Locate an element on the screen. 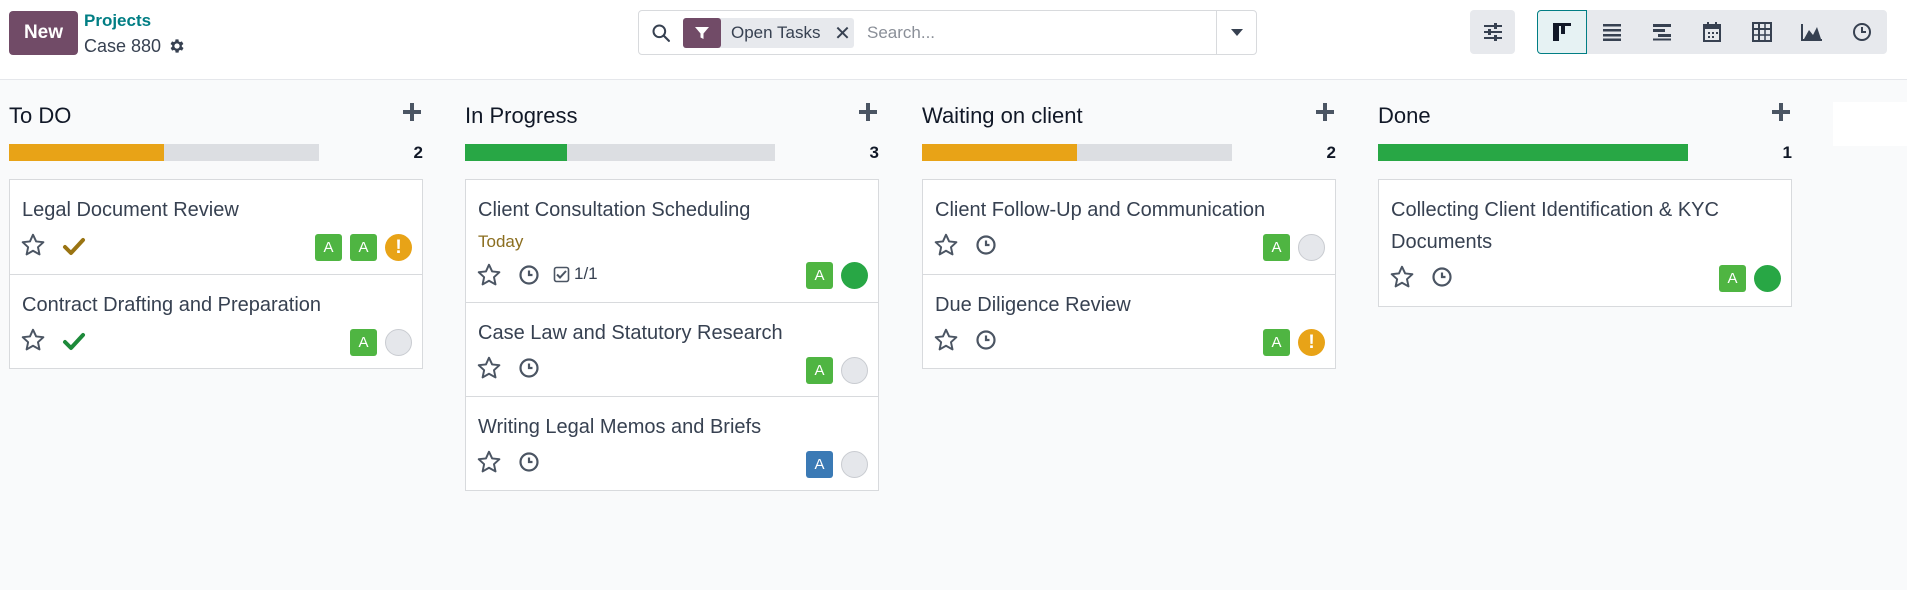 The height and width of the screenshot is (590, 1907). task-title: Due Diligence Review is located at coordinates (1033, 305).